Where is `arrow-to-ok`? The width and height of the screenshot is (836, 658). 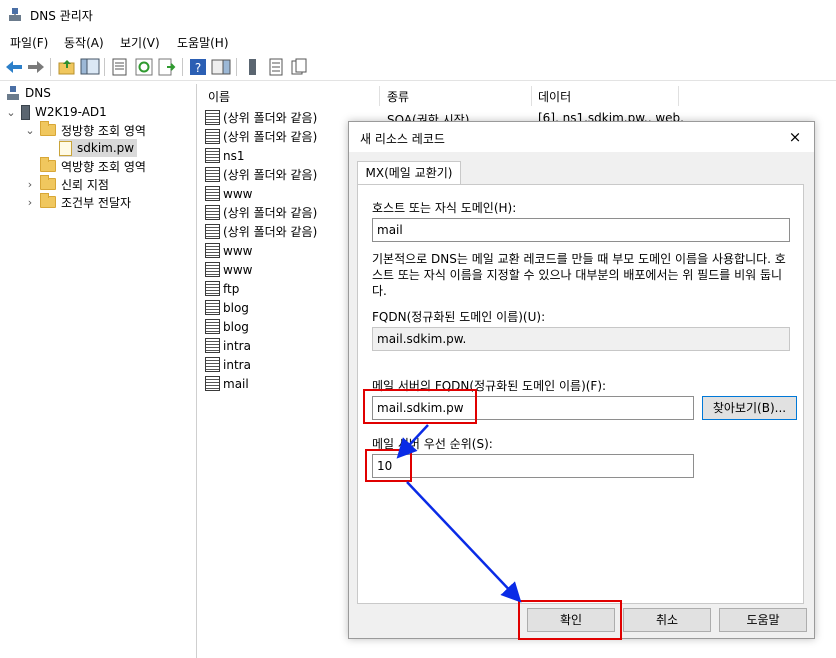 arrow-to-ok is located at coordinates (464, 542).